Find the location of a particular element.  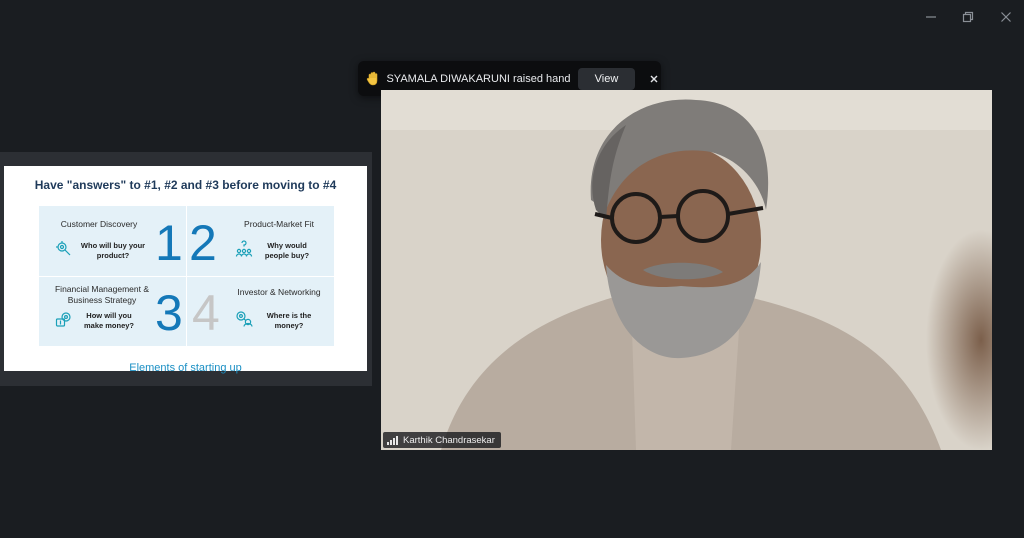

cell-question: How will you make money? is located at coordinates (109, 320).